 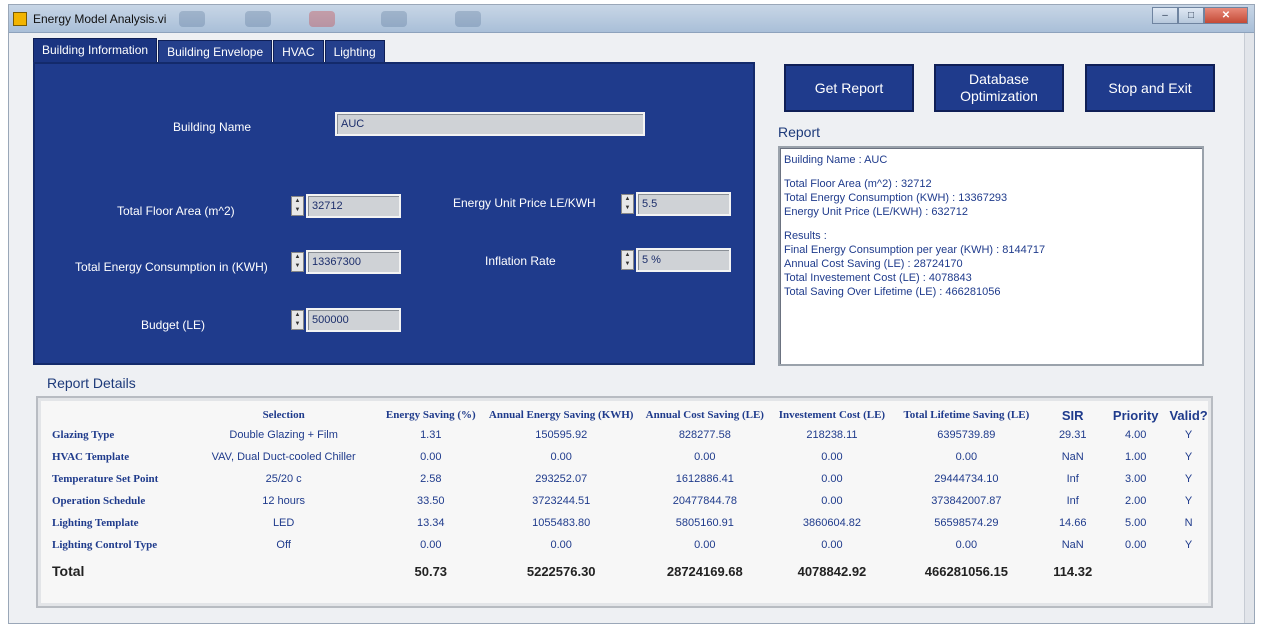 What do you see at coordinates (832, 435) in the screenshot?
I see `table-cell: 218238.11` at bounding box center [832, 435].